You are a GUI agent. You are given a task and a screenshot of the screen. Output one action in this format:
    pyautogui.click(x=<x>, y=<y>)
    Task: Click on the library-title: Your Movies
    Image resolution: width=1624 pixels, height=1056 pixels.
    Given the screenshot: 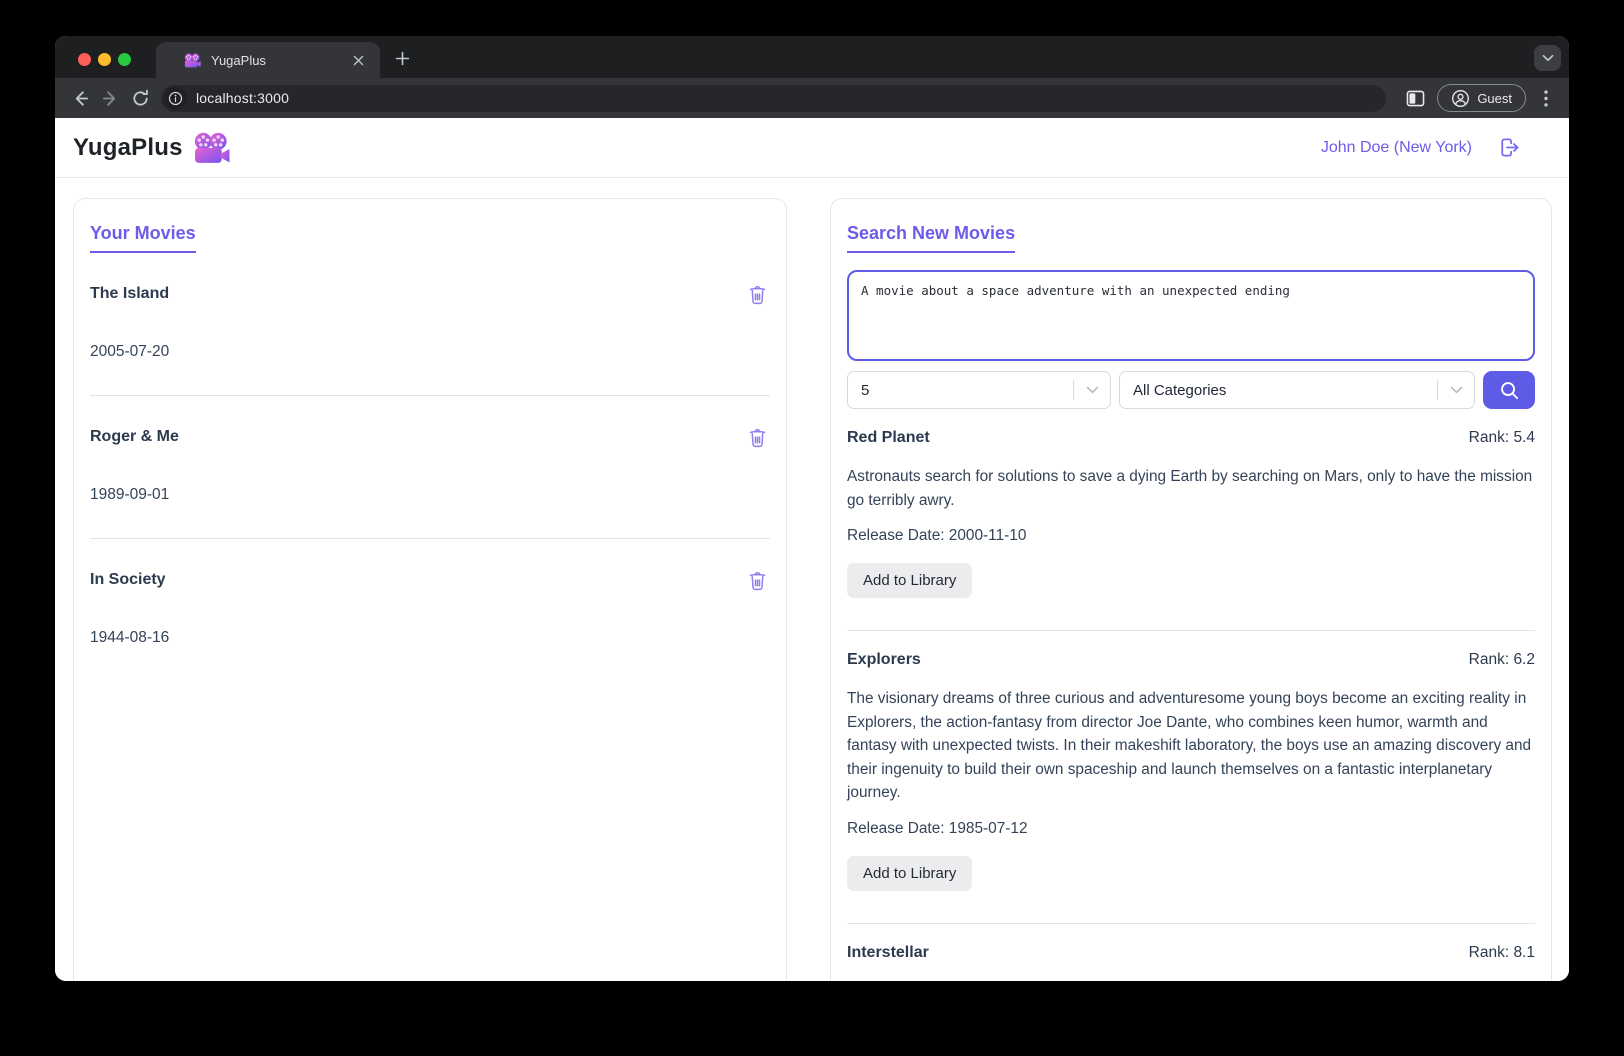 What is the action you would take?
    pyautogui.click(x=143, y=238)
    